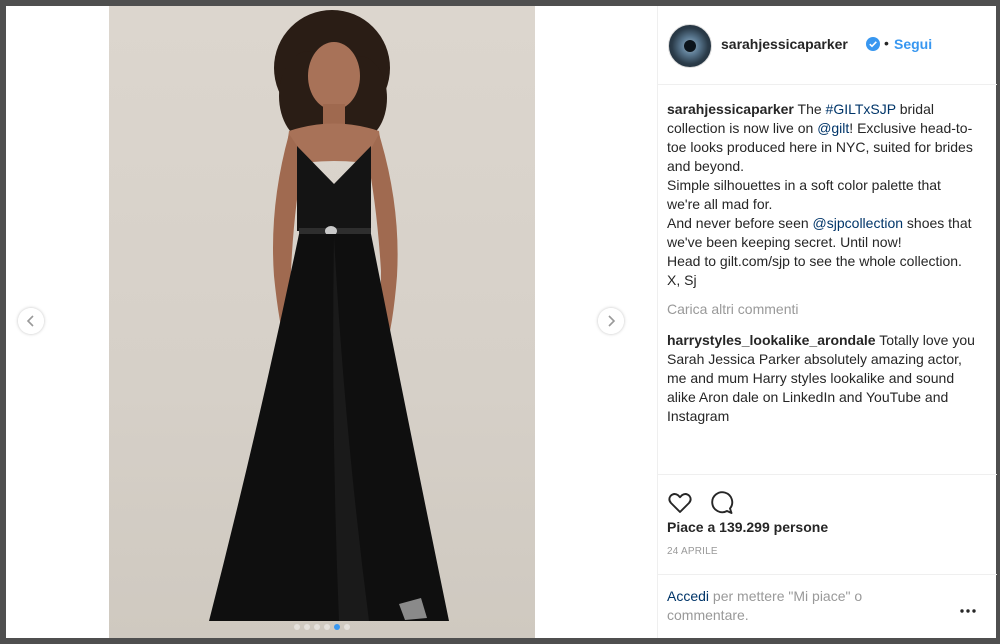 Image resolution: width=1000 pixels, height=644 pixels. What do you see at coordinates (968, 611) in the screenshot?
I see `more-options-icon` at bounding box center [968, 611].